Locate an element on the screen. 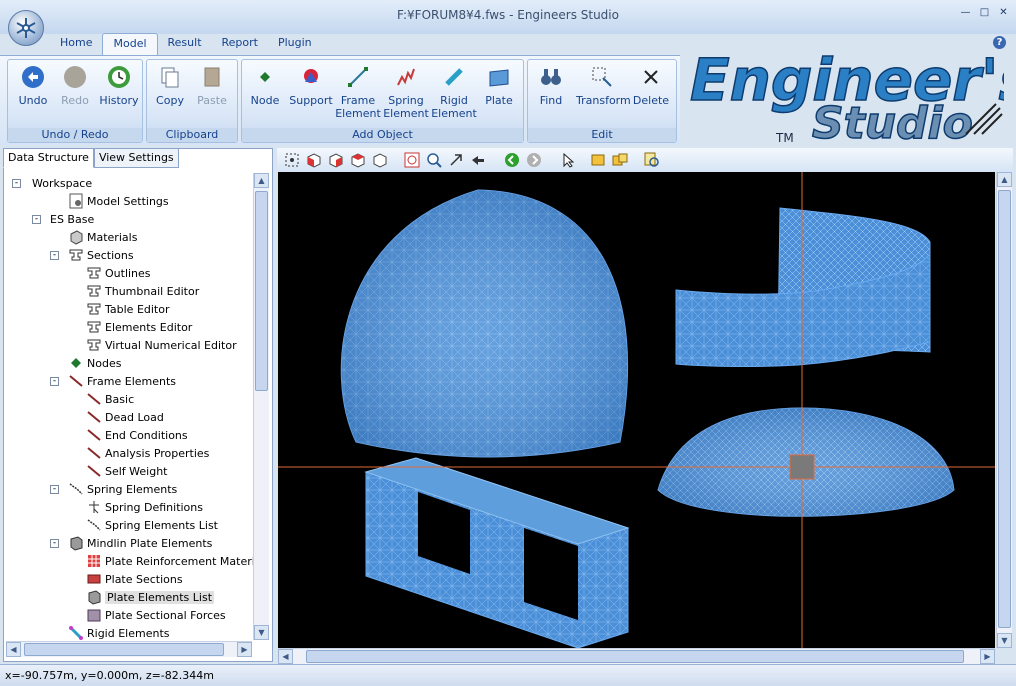  tab-report: Report is located at coordinates (240, 44).